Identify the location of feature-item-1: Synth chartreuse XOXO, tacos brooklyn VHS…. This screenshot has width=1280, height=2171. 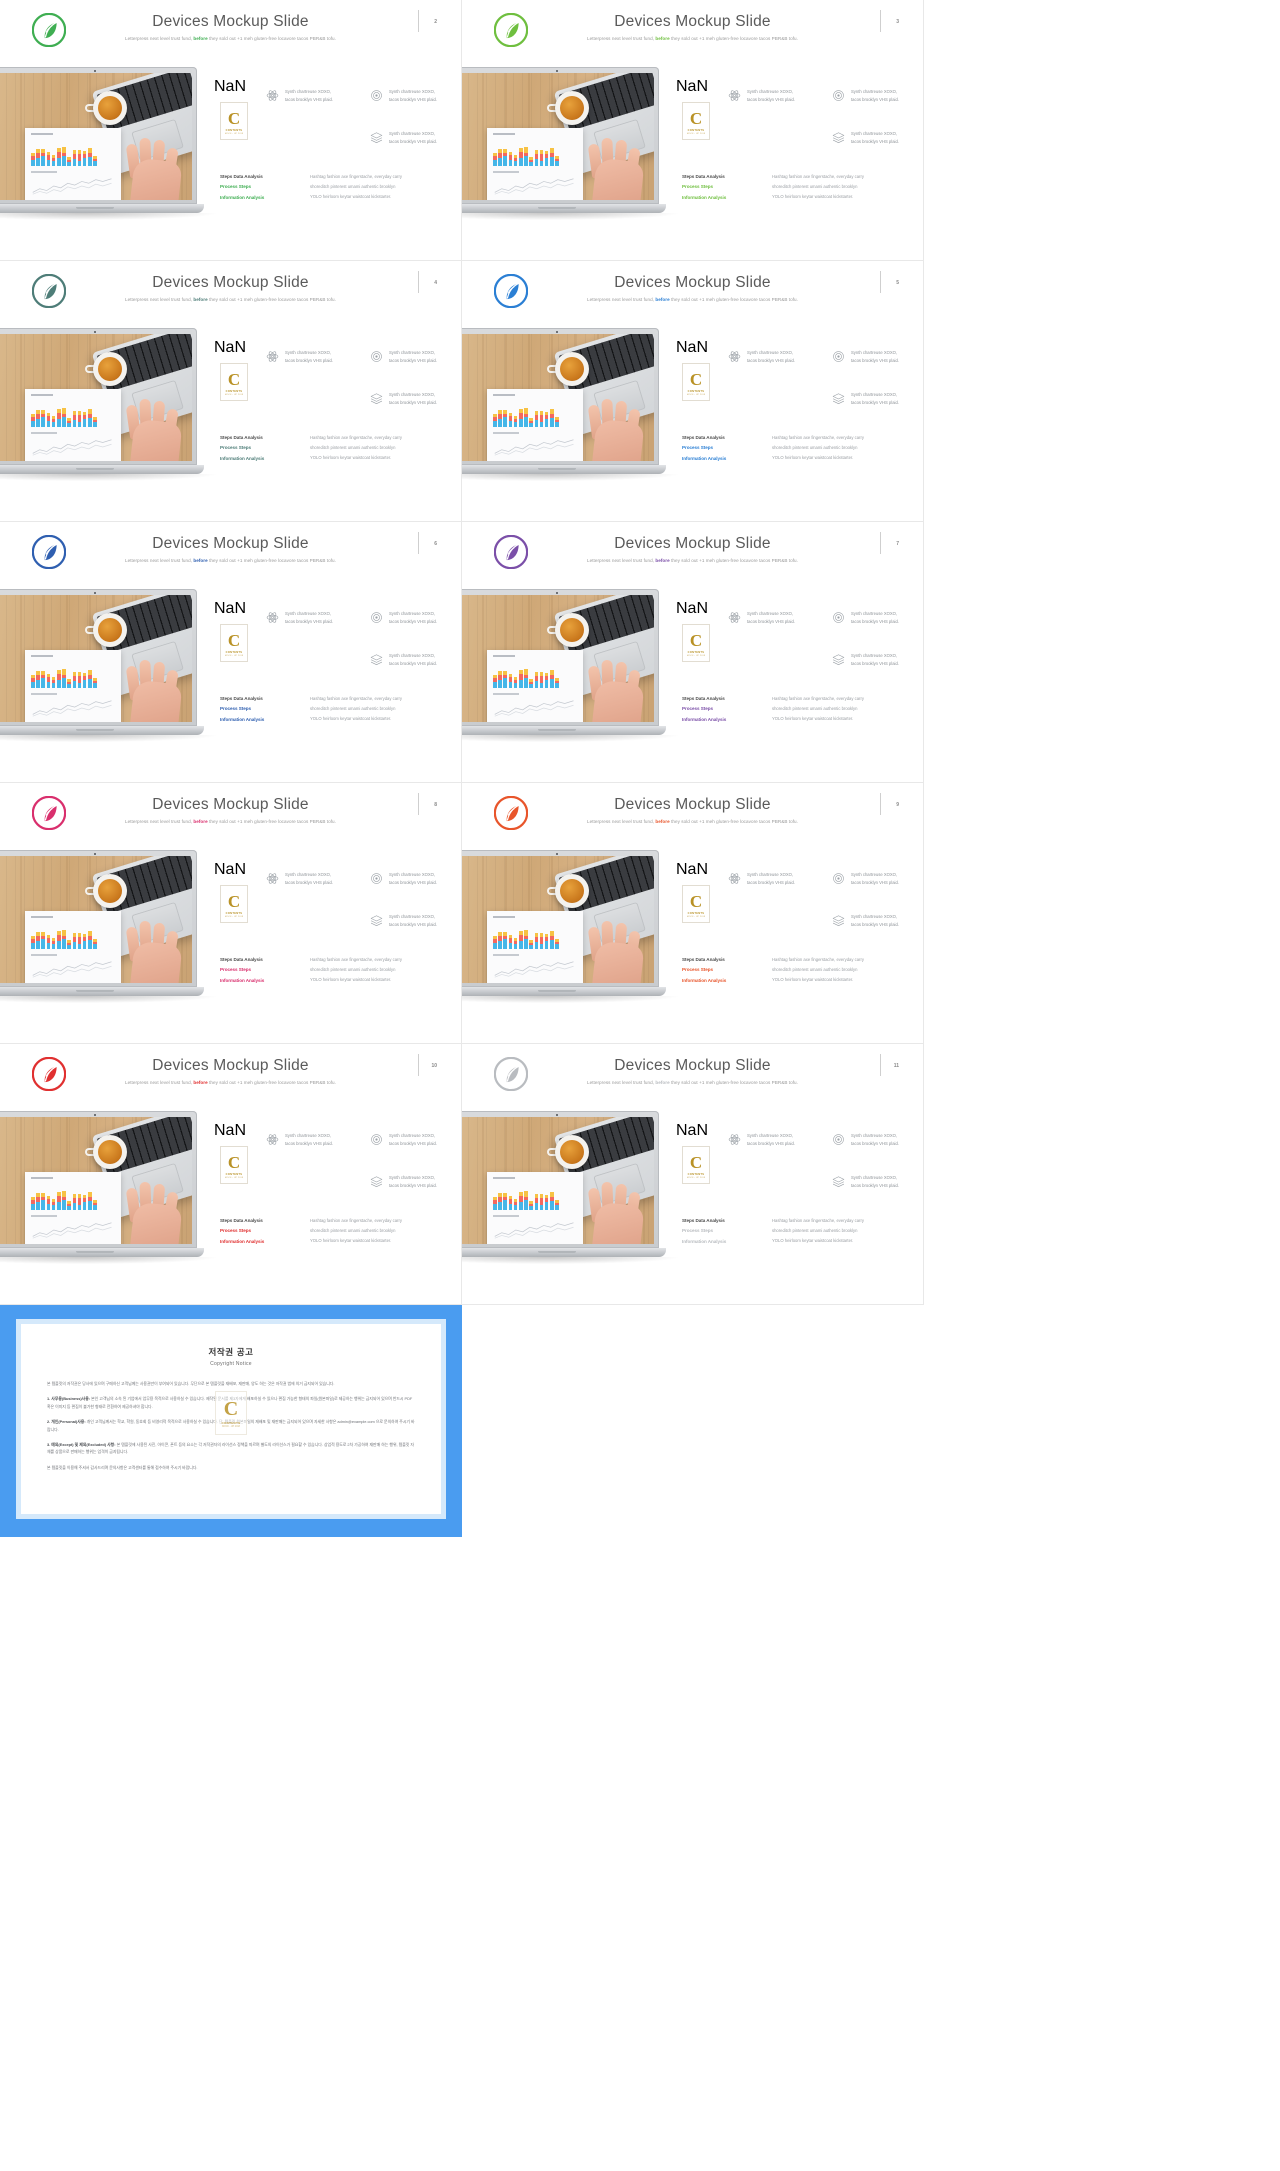
(779, 95).